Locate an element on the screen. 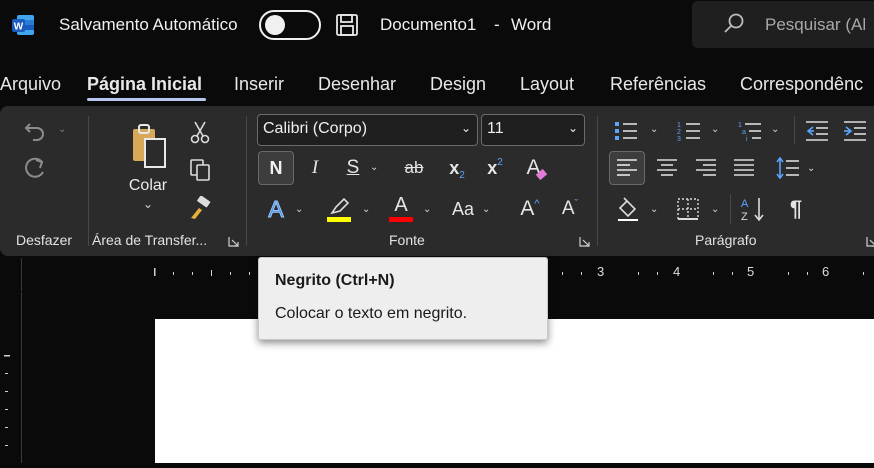 This screenshot has width=874, height=468. subscript-button: x 2 is located at coordinates (457, 168).